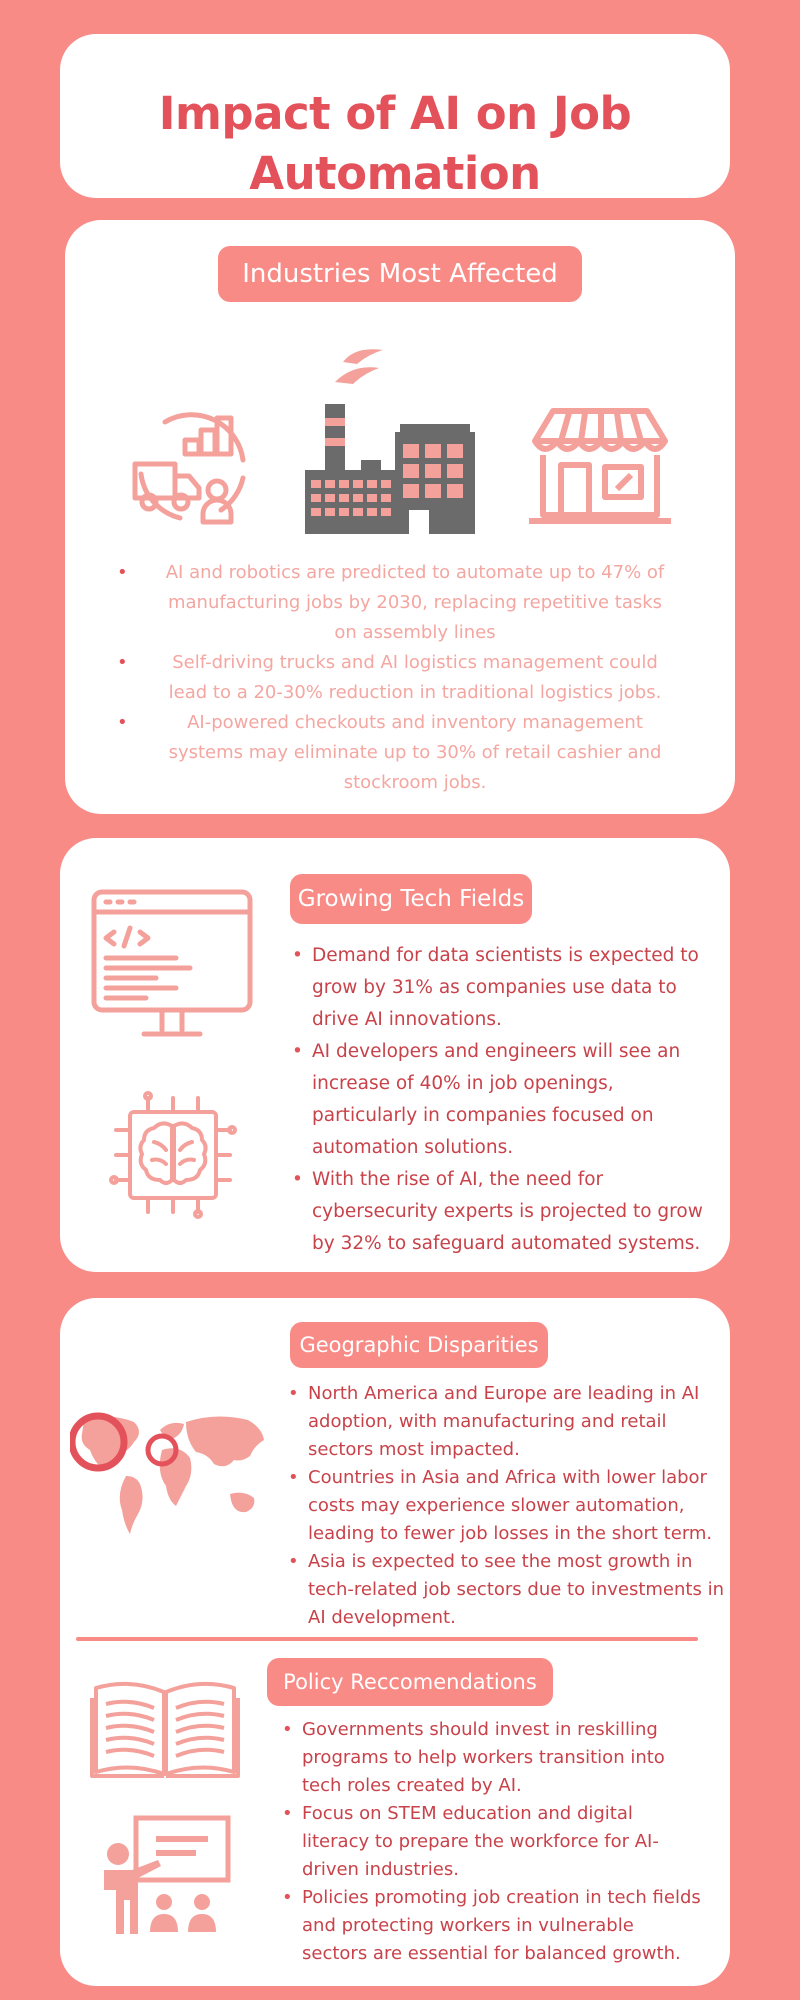 Image resolution: width=800 pixels, height=2000 pixels. What do you see at coordinates (410, 1682) in the screenshot?
I see `policy-heading: Policy Reccomendations` at bounding box center [410, 1682].